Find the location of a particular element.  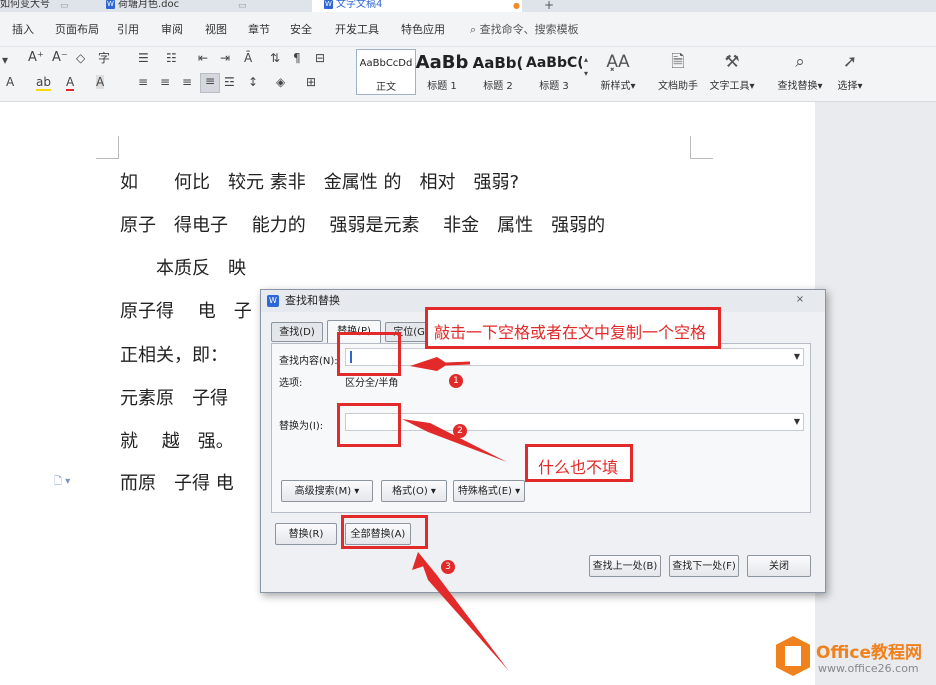

step-badge-3: 3 is located at coordinates (448, 567).